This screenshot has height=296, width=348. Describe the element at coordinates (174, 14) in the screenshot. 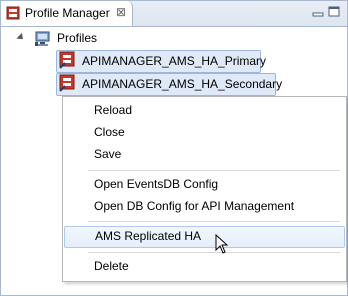

I see `view-tab-strip: Profile Manager ⊠` at that location.